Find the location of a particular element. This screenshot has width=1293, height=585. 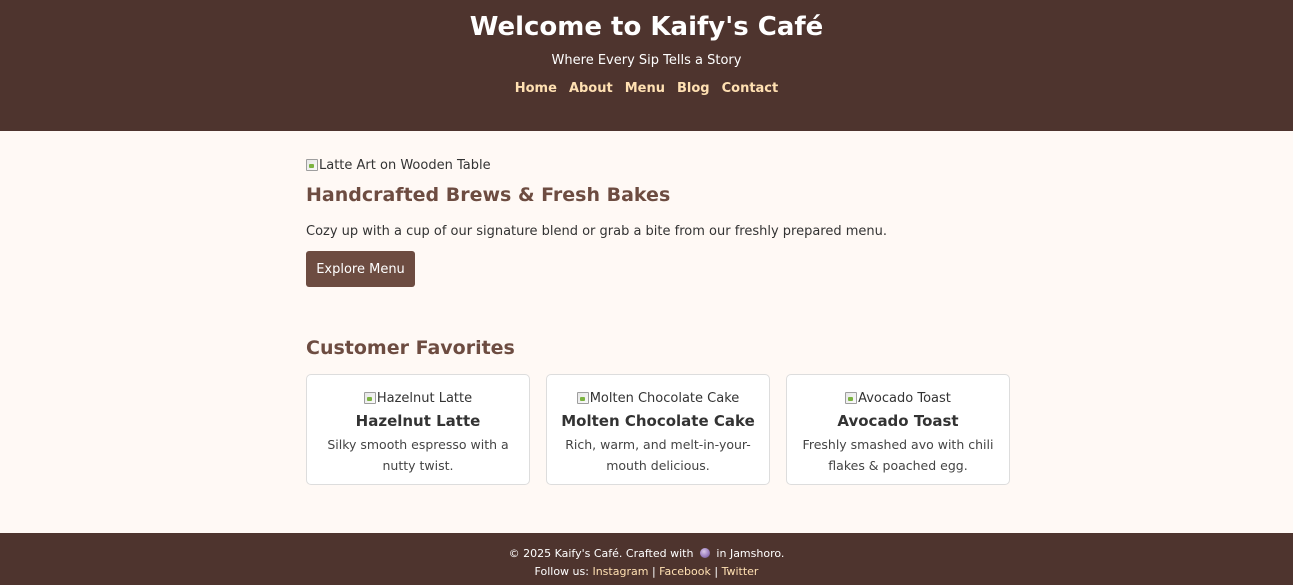

copyright-text: © 2025 Kaify's Café. Crafted with is located at coordinates (601, 553).